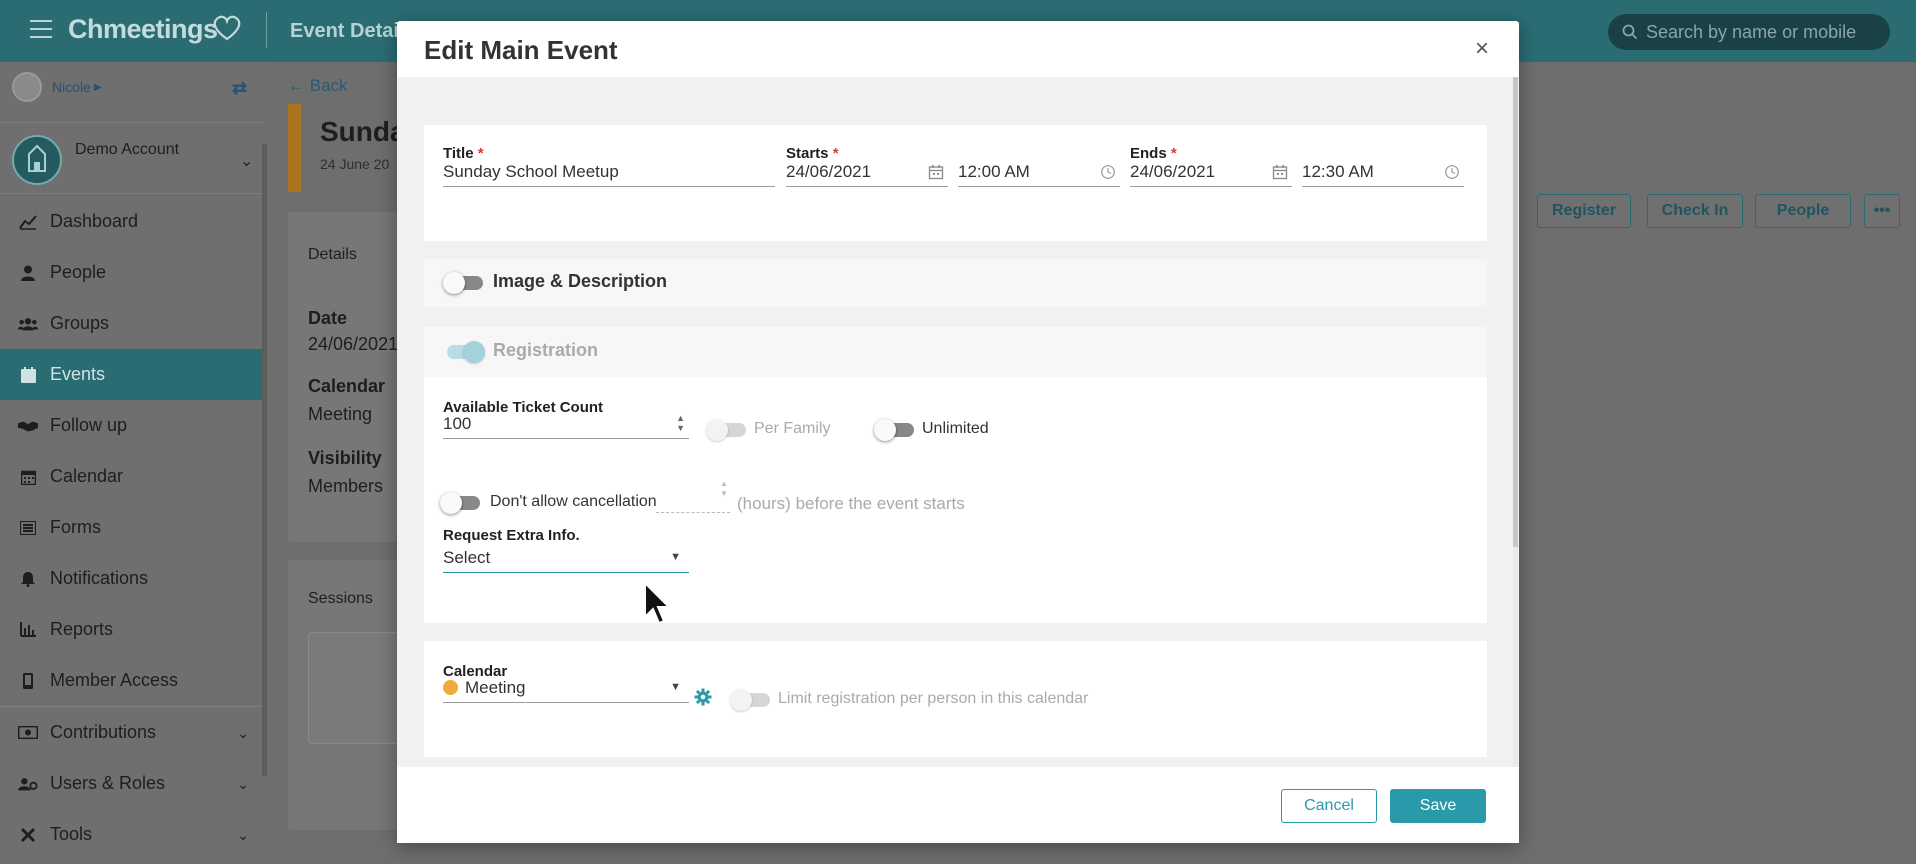 This screenshot has height=864, width=1916. I want to click on title-input: Sunday School Meetup, so click(609, 172).